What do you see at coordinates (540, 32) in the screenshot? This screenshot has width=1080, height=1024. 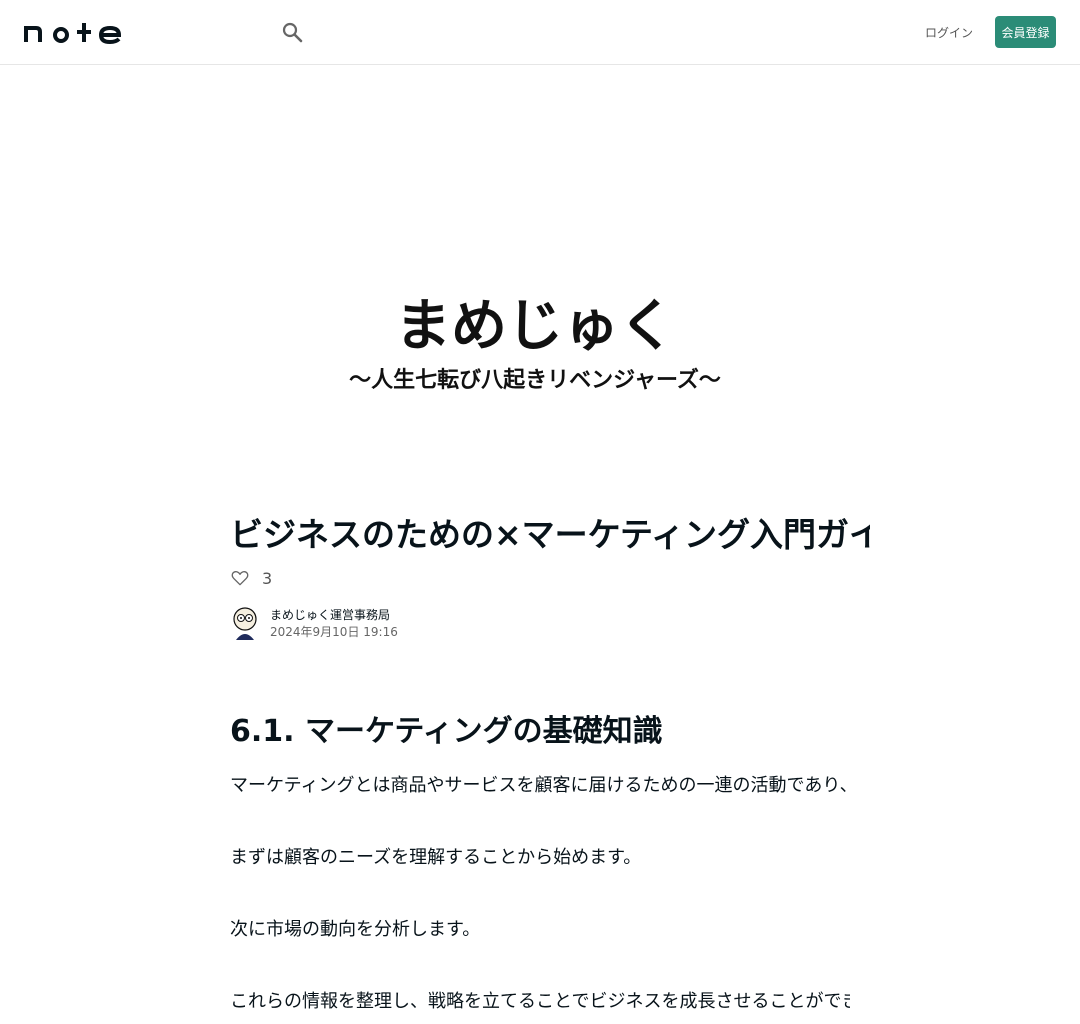 I see `site-header: ログイン 会員登録` at bounding box center [540, 32].